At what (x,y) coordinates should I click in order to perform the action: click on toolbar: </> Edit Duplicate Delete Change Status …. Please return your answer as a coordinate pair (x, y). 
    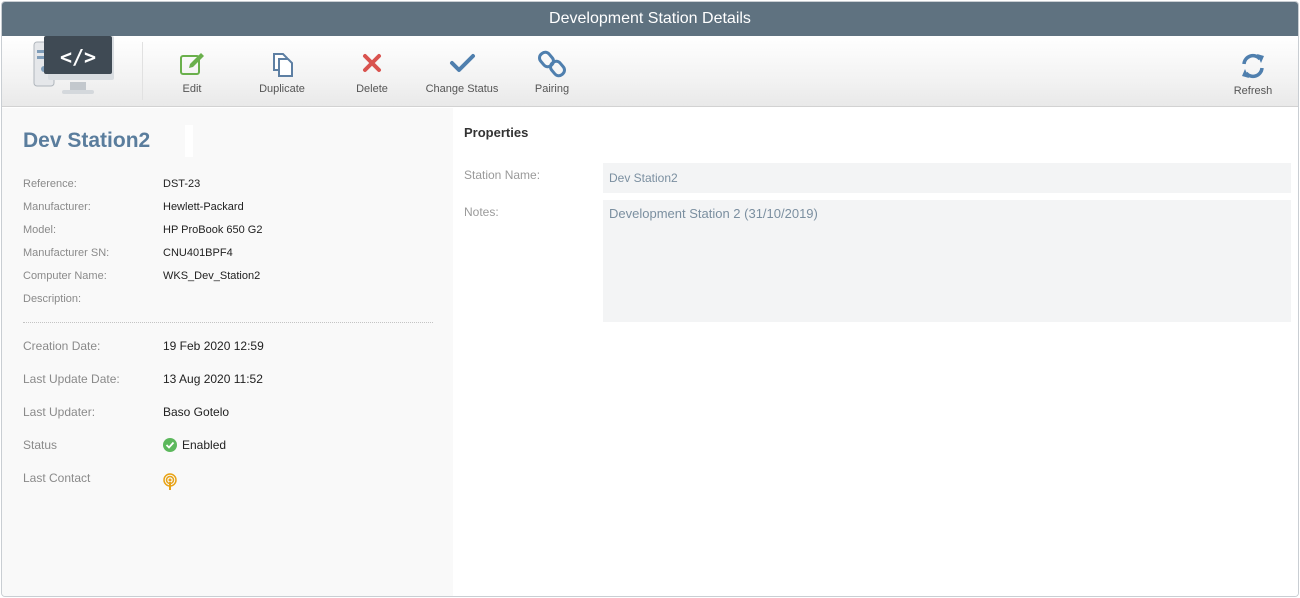
    Looking at the image, I should click on (650, 71).